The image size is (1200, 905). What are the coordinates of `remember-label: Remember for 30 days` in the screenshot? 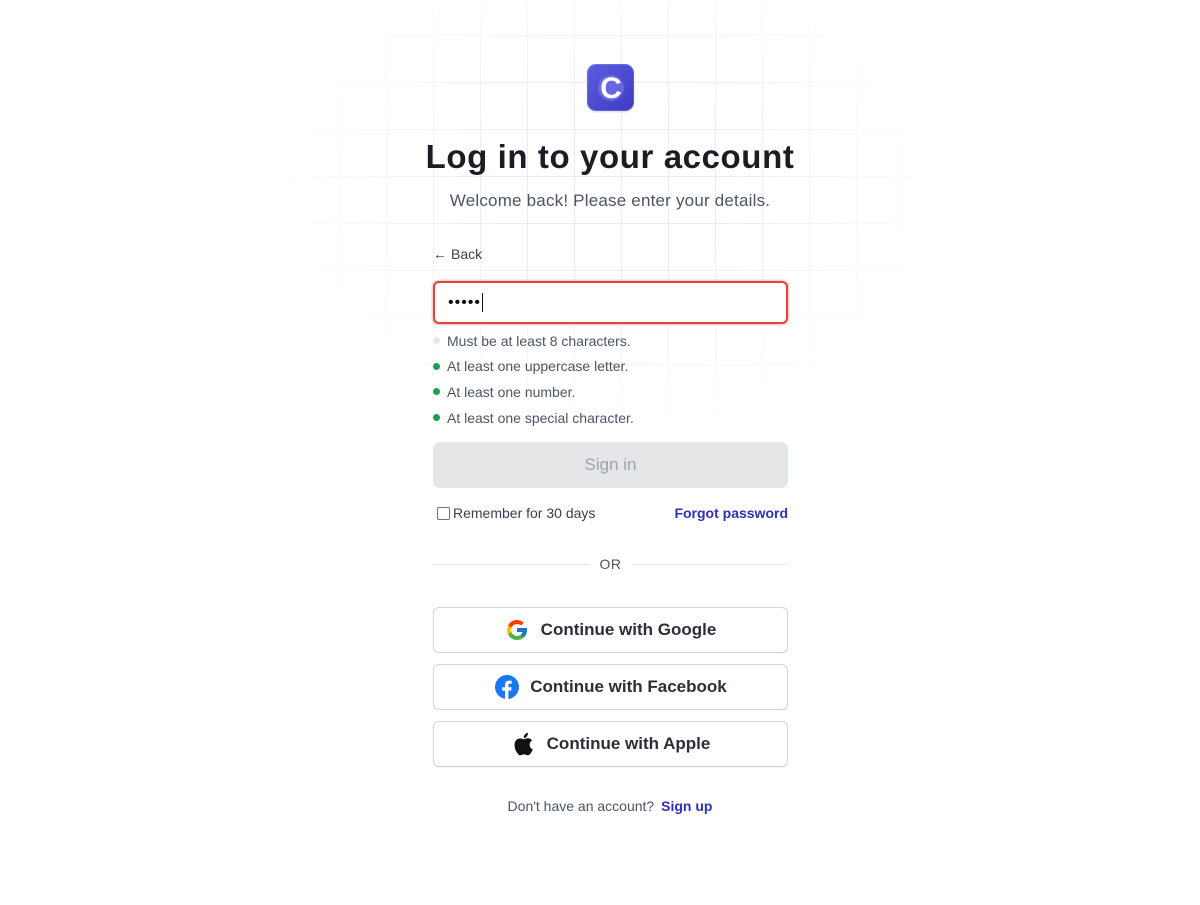 It's located at (524, 513).